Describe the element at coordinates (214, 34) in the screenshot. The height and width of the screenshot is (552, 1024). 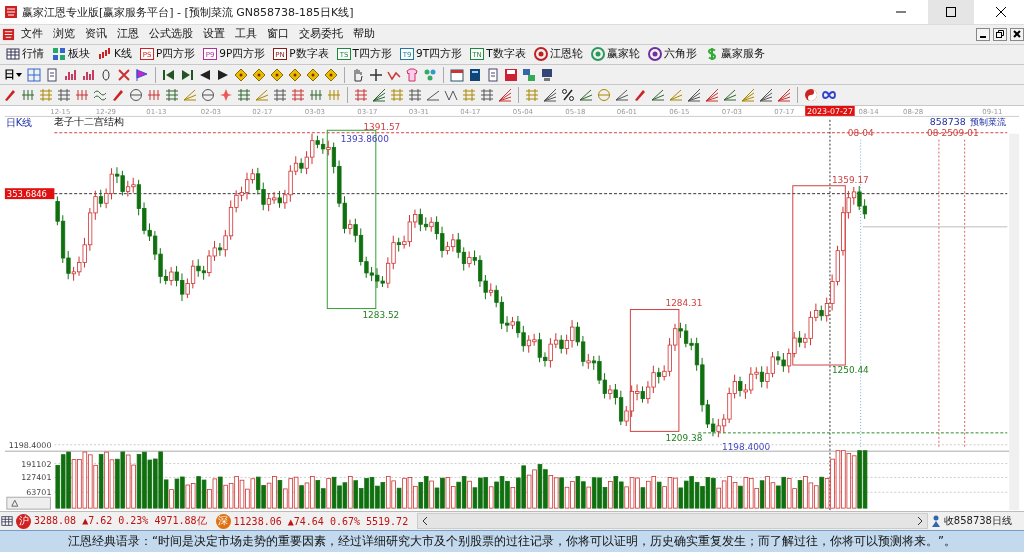
I see `menu-item: 设置` at that location.